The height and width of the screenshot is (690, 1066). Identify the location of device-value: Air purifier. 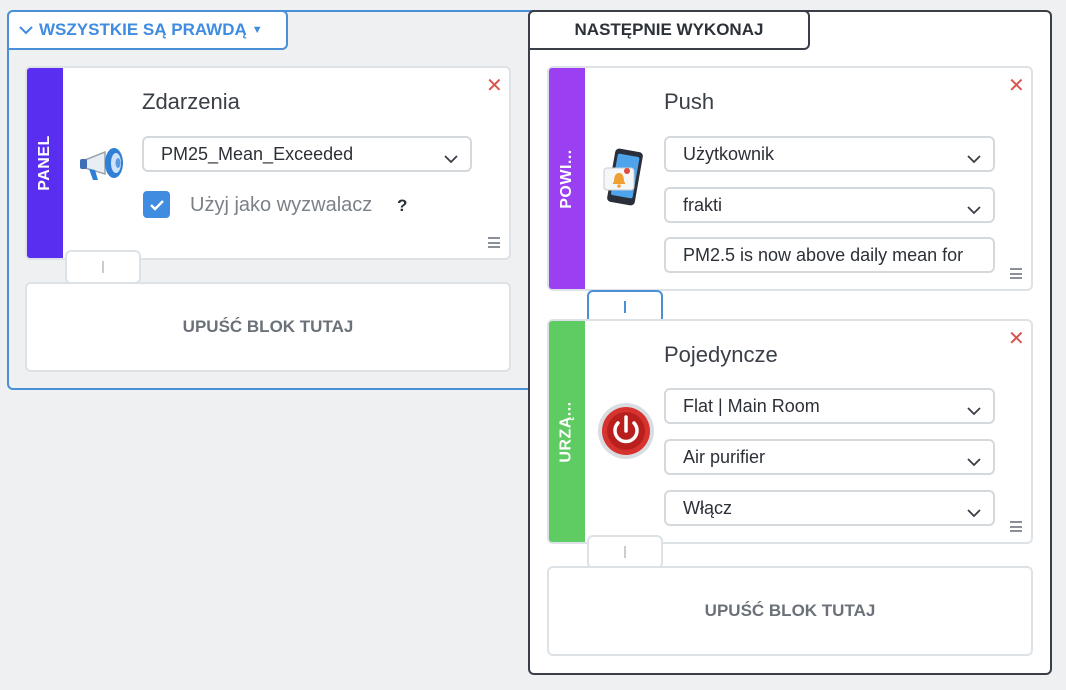
(724, 456).